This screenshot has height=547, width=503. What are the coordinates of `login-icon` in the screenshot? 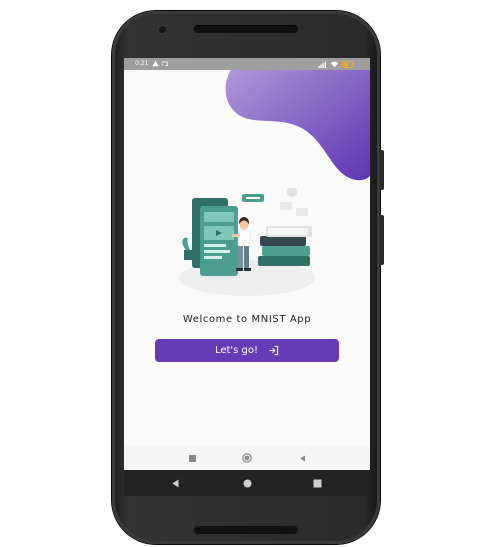 It's located at (274, 350).